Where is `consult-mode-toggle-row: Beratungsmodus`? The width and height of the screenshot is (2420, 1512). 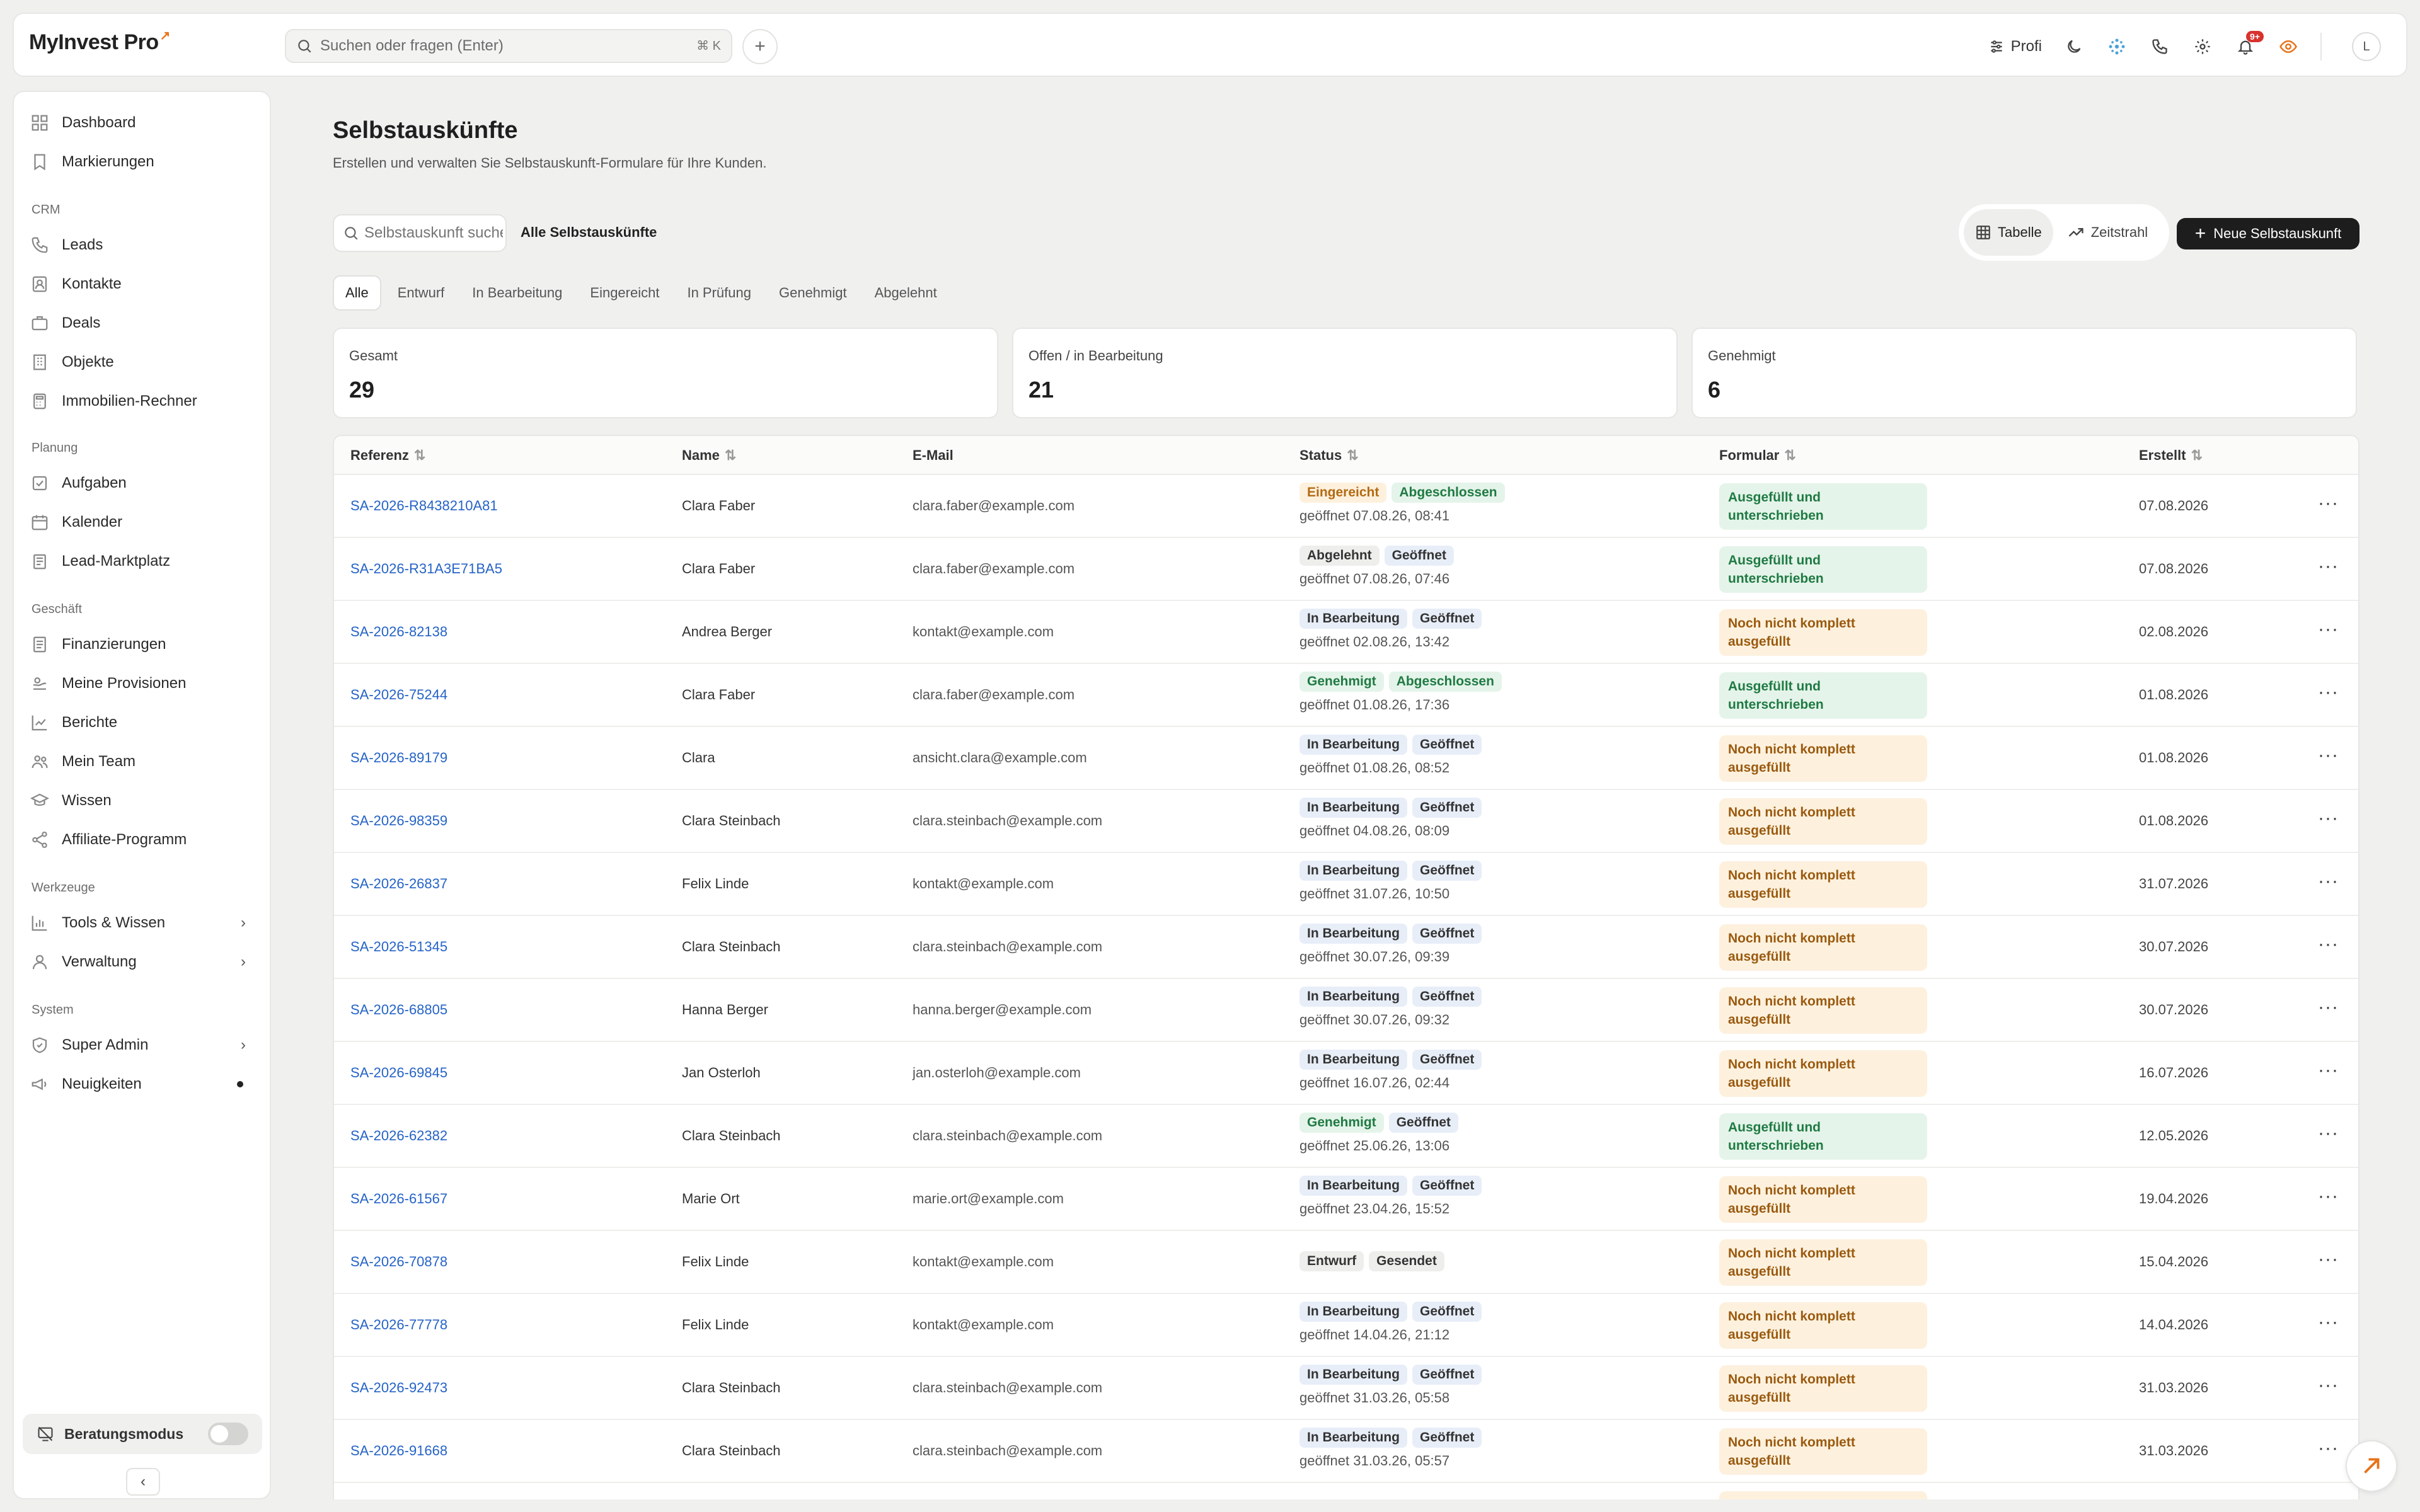 consult-mode-toggle-row: Beratungsmodus is located at coordinates (142, 1434).